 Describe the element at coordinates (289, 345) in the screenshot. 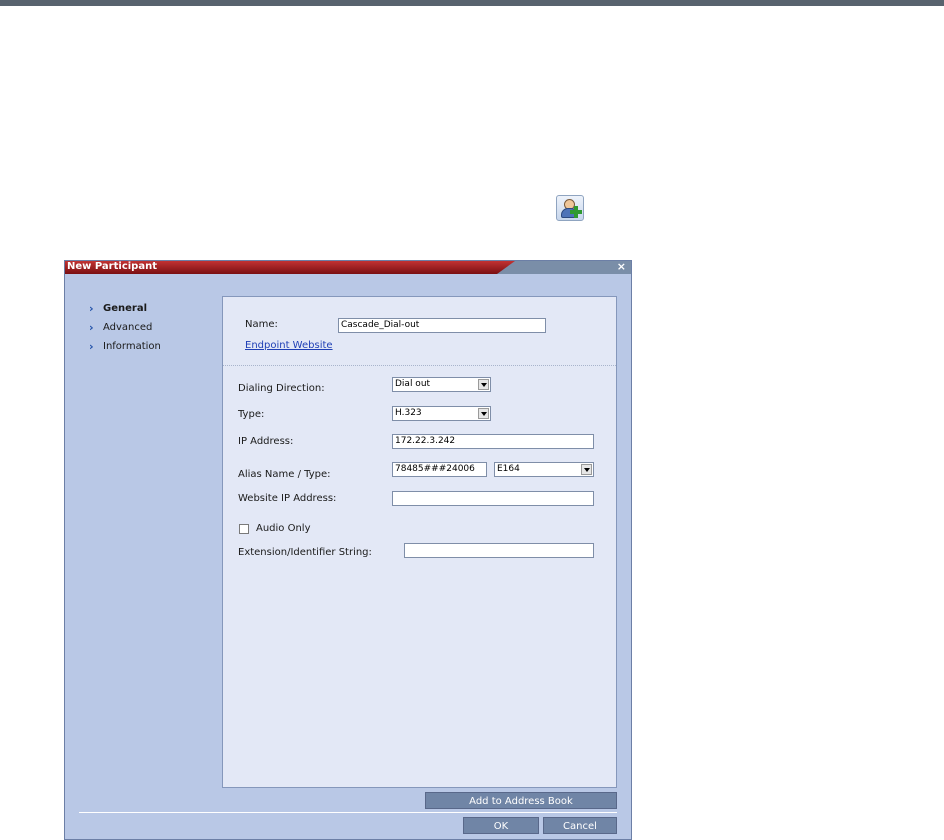

I see `endpoint-website-link: Endpoint Website` at that location.